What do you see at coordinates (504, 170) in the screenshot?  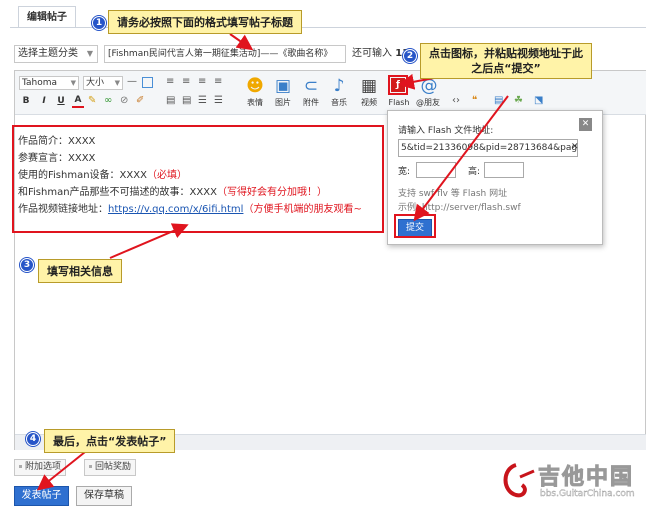 I see `height-input` at bounding box center [504, 170].